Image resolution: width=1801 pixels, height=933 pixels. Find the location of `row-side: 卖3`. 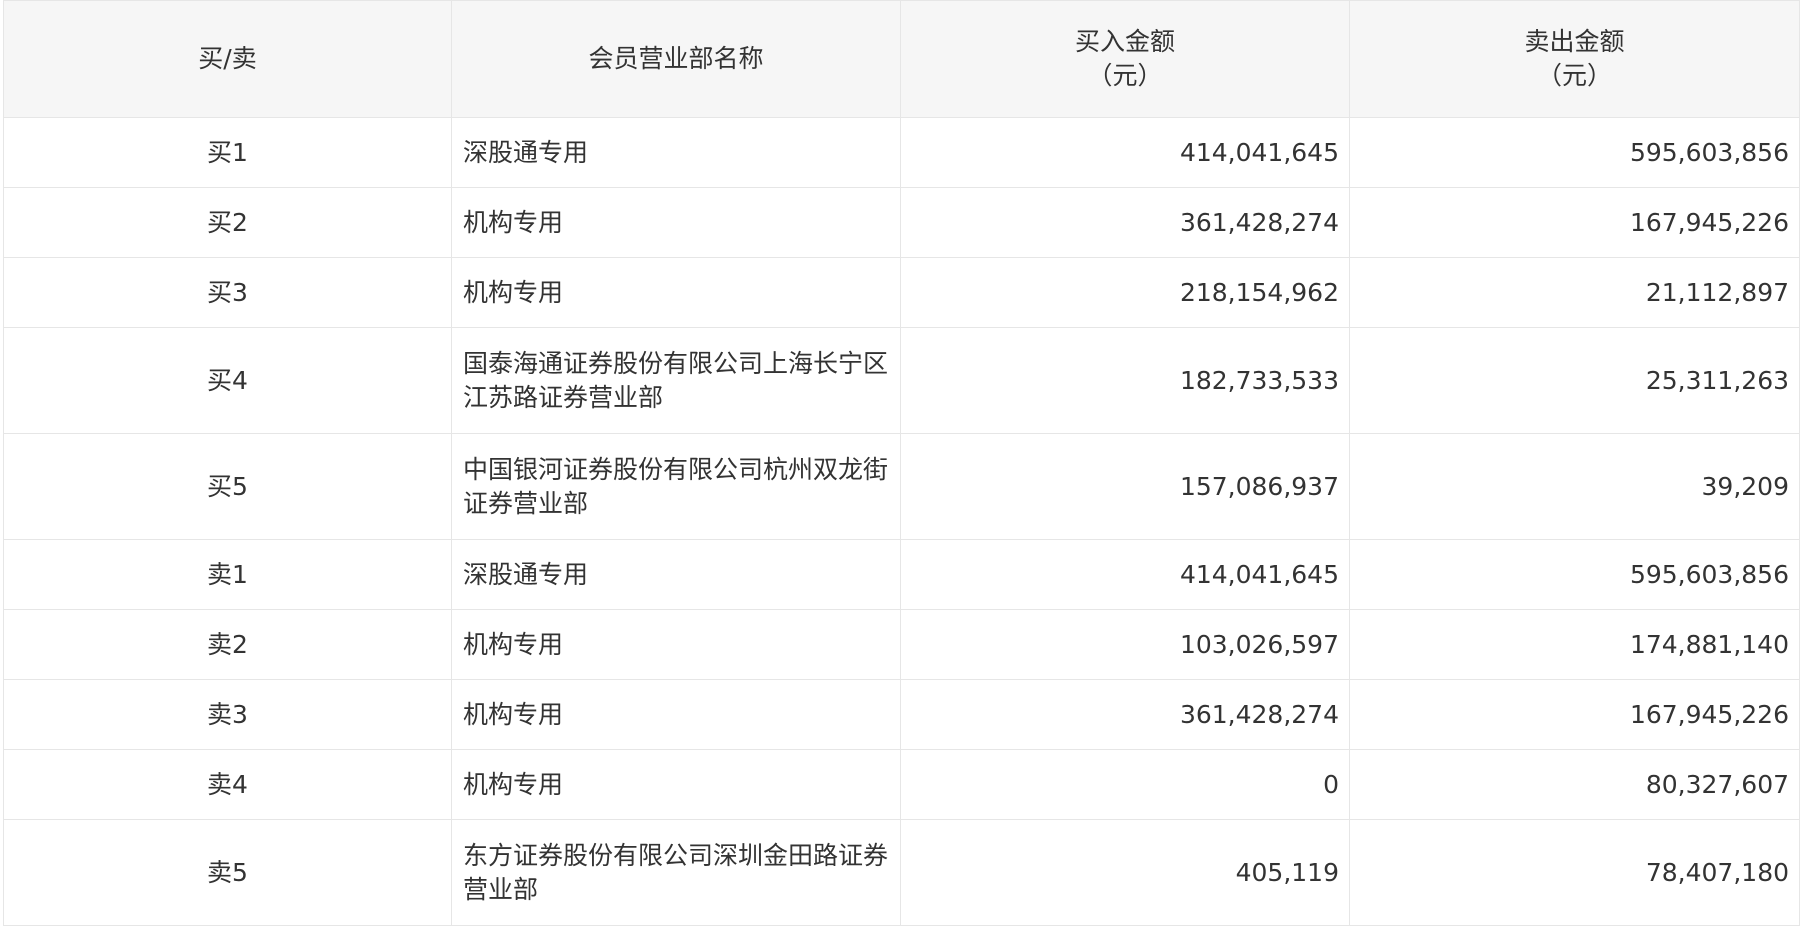

row-side: 卖3 is located at coordinates (227, 714).